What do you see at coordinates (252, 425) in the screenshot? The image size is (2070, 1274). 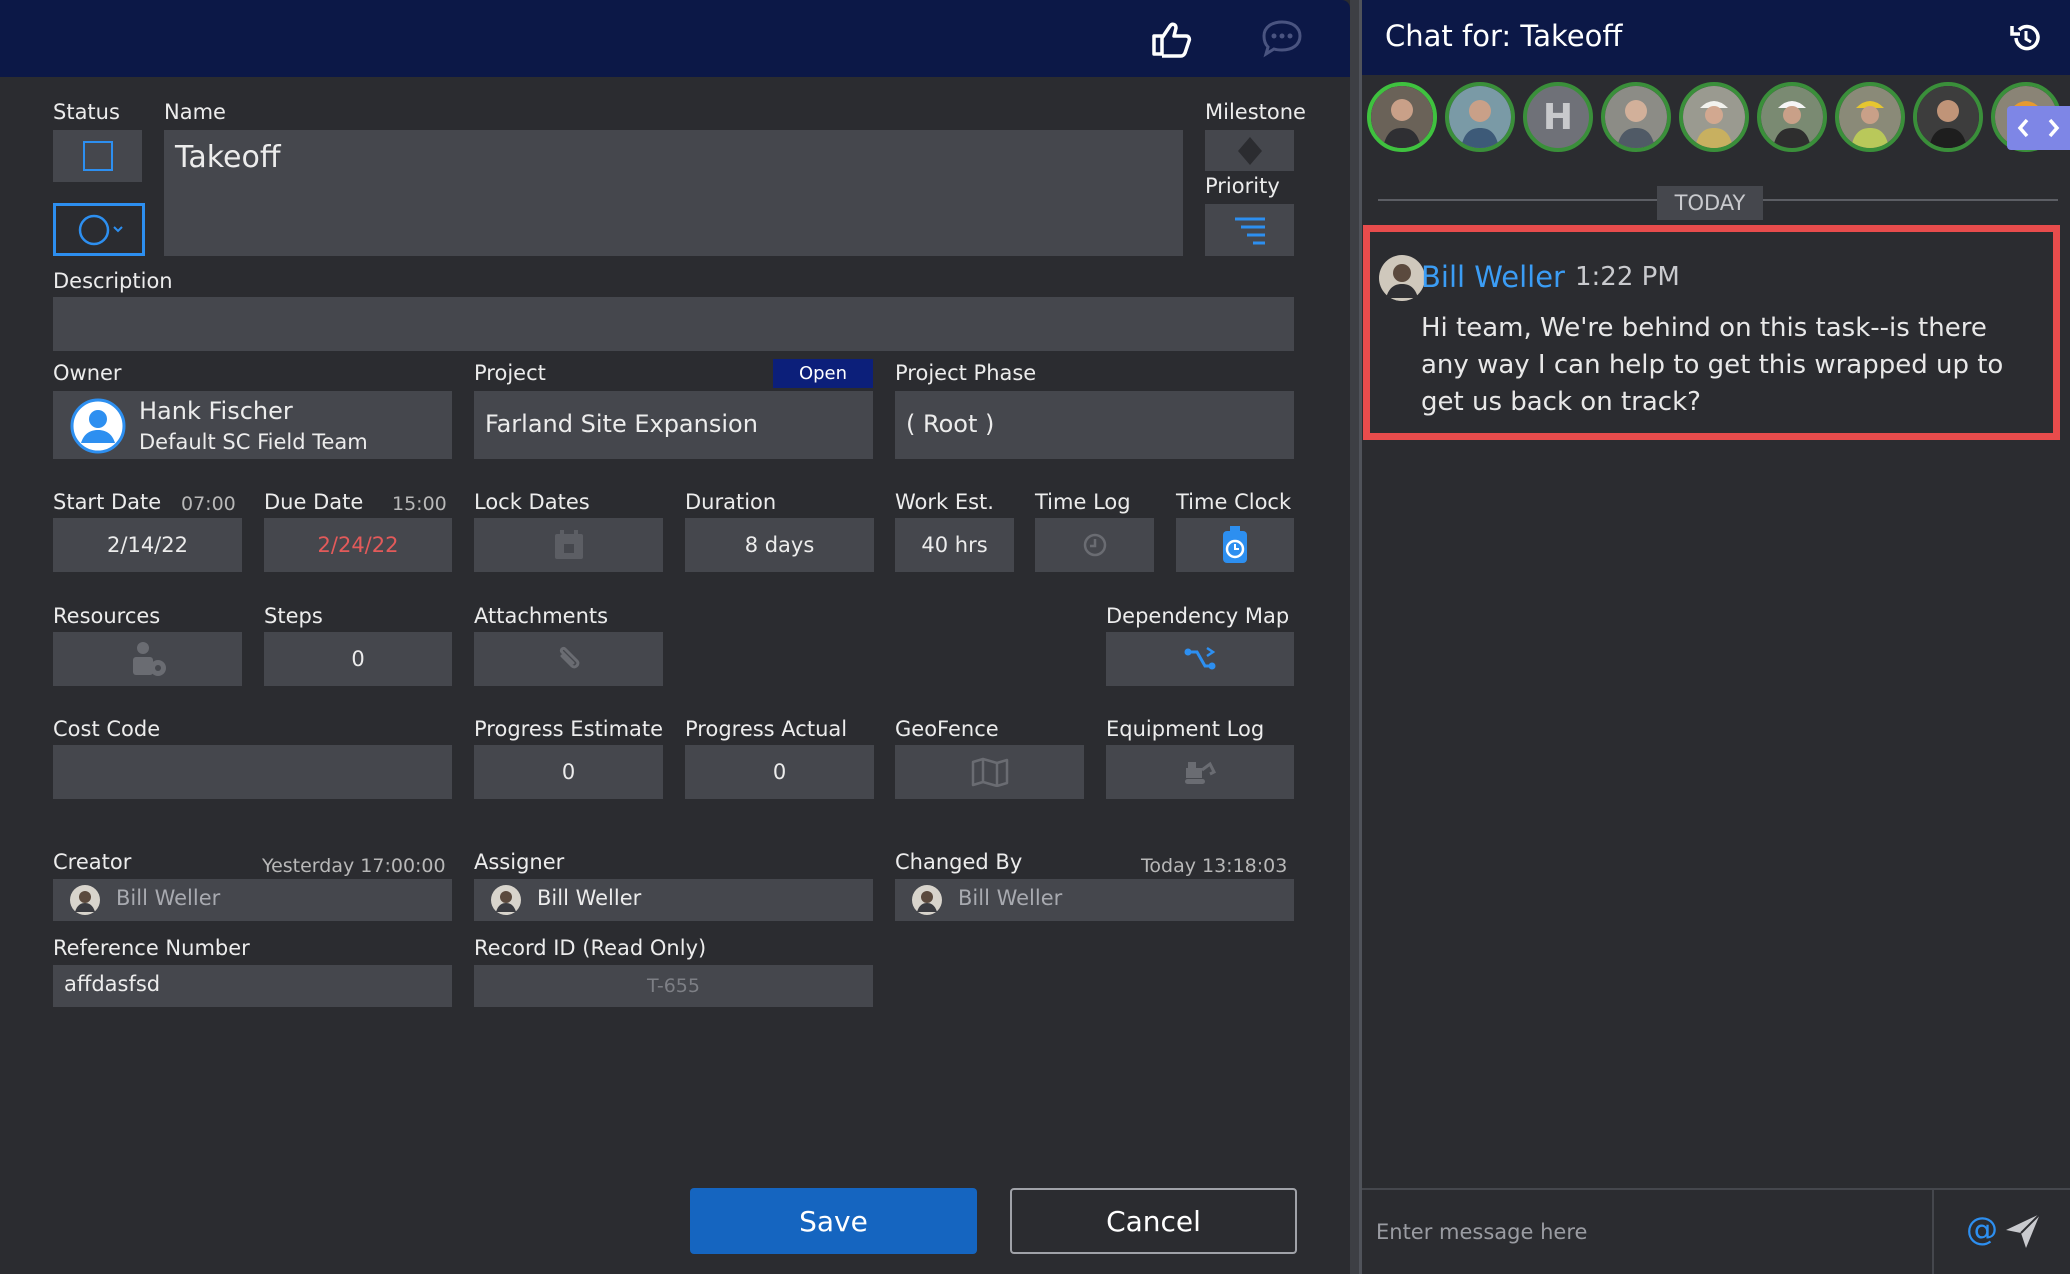 I see `owner-selector: Hank Fischer Default SC Field Team` at bounding box center [252, 425].